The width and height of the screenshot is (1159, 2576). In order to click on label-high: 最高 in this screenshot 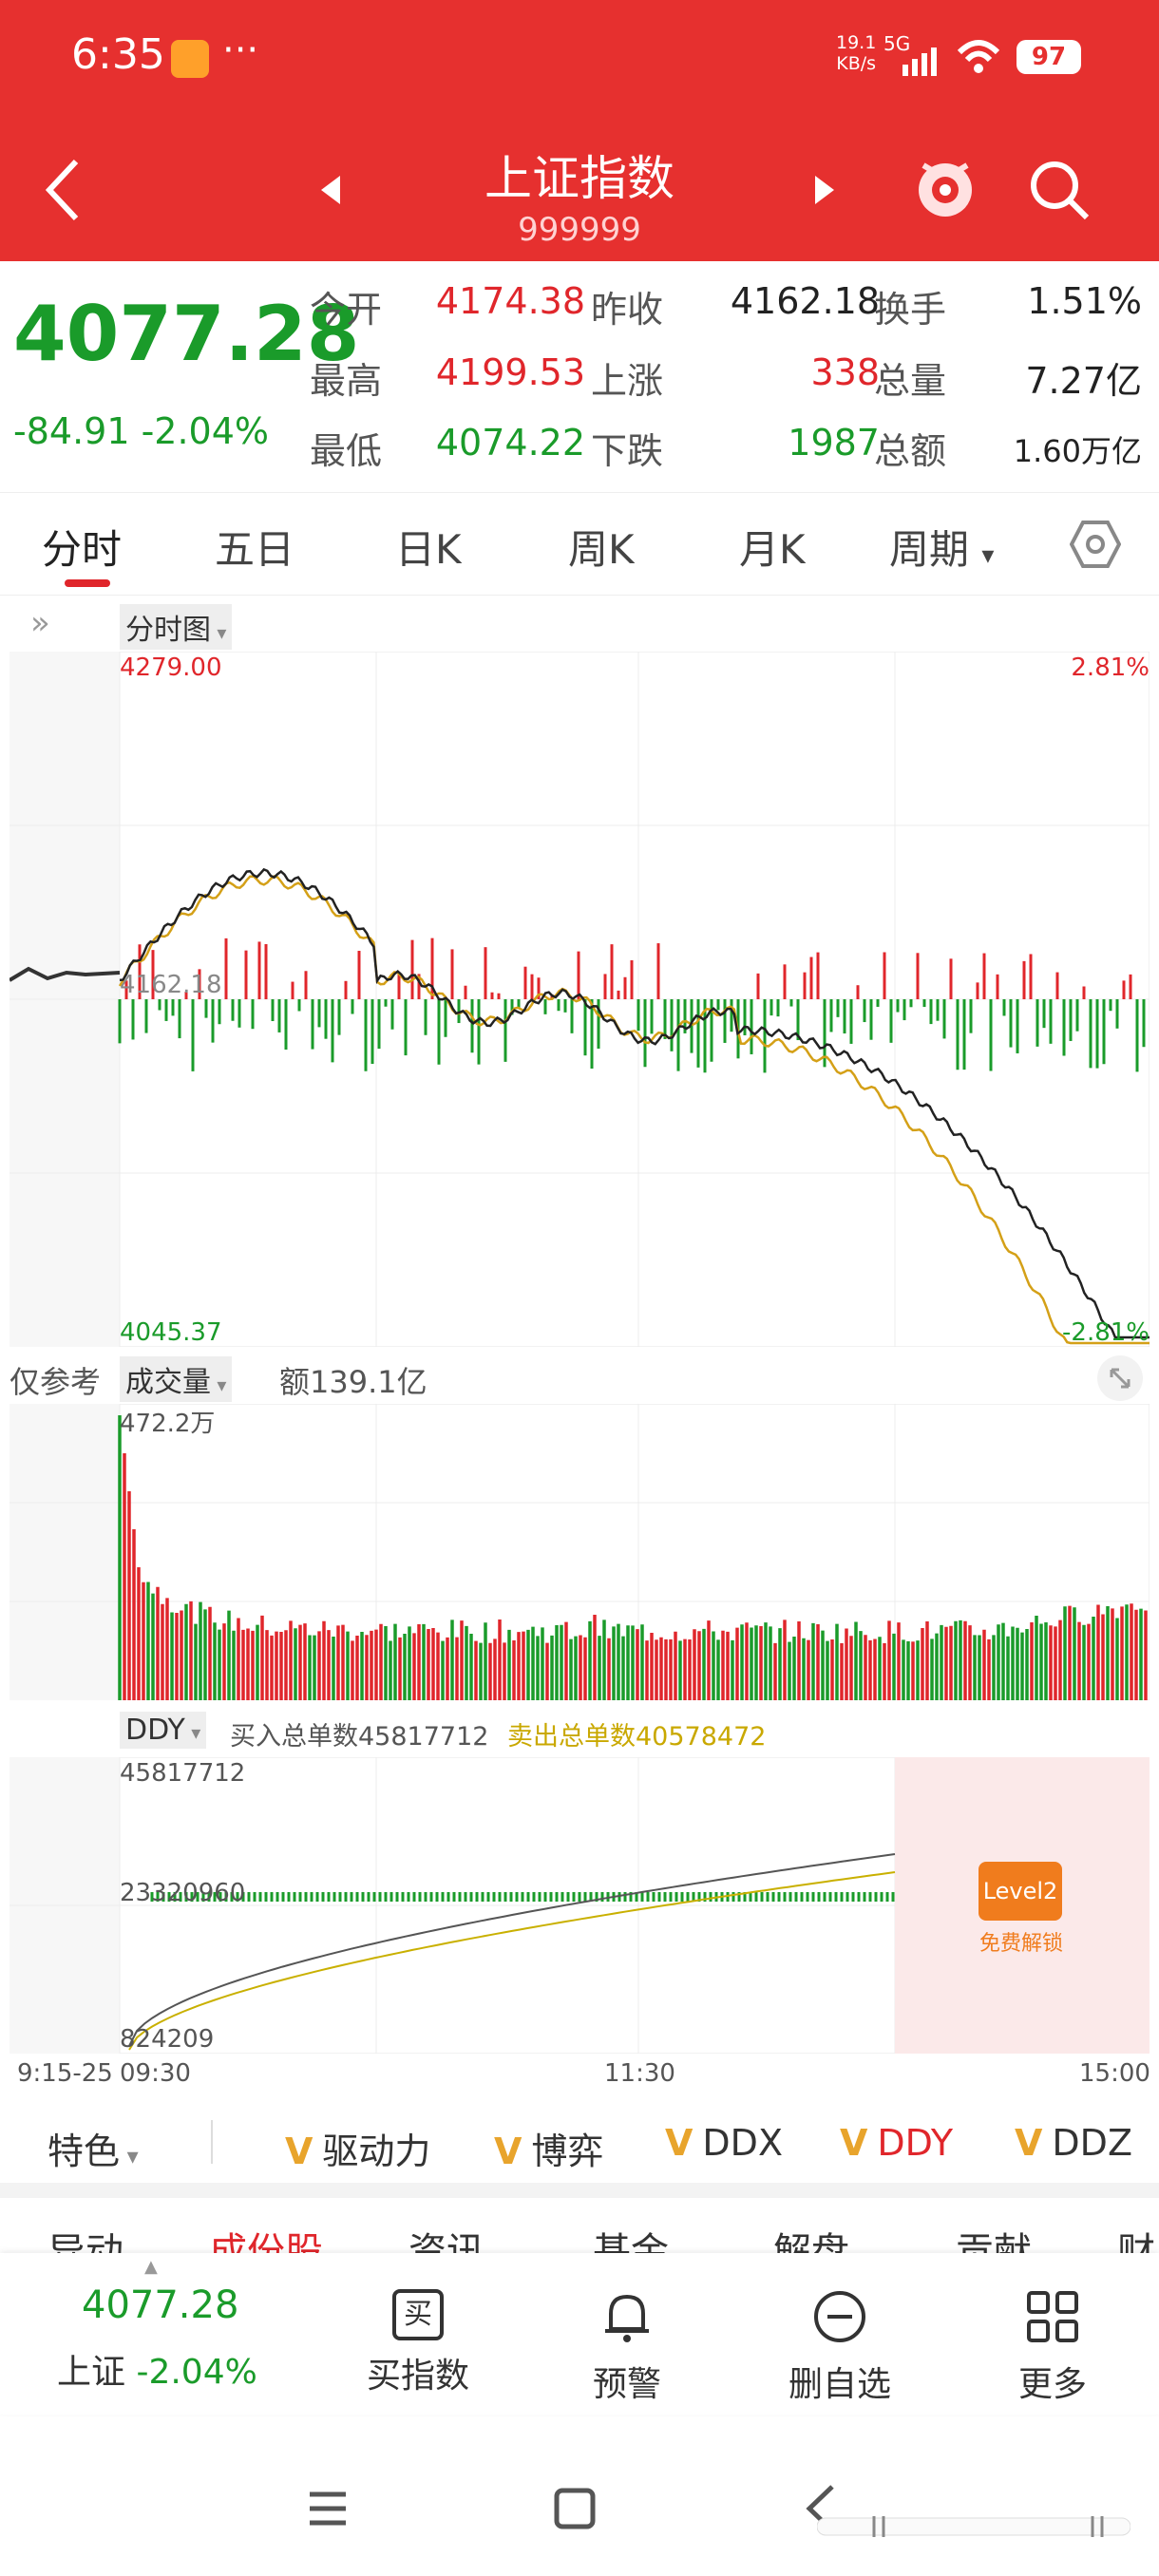, I will do `click(346, 381)`.